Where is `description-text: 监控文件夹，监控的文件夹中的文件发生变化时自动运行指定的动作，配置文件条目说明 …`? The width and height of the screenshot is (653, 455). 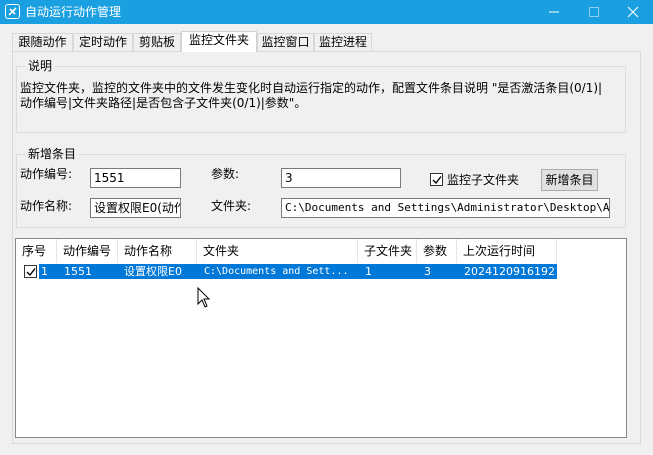
description-text: 监控文件夹，监控的文件夹中的文件发生变化时自动运行指定的动作，配置文件条目说明 … is located at coordinates (320, 96).